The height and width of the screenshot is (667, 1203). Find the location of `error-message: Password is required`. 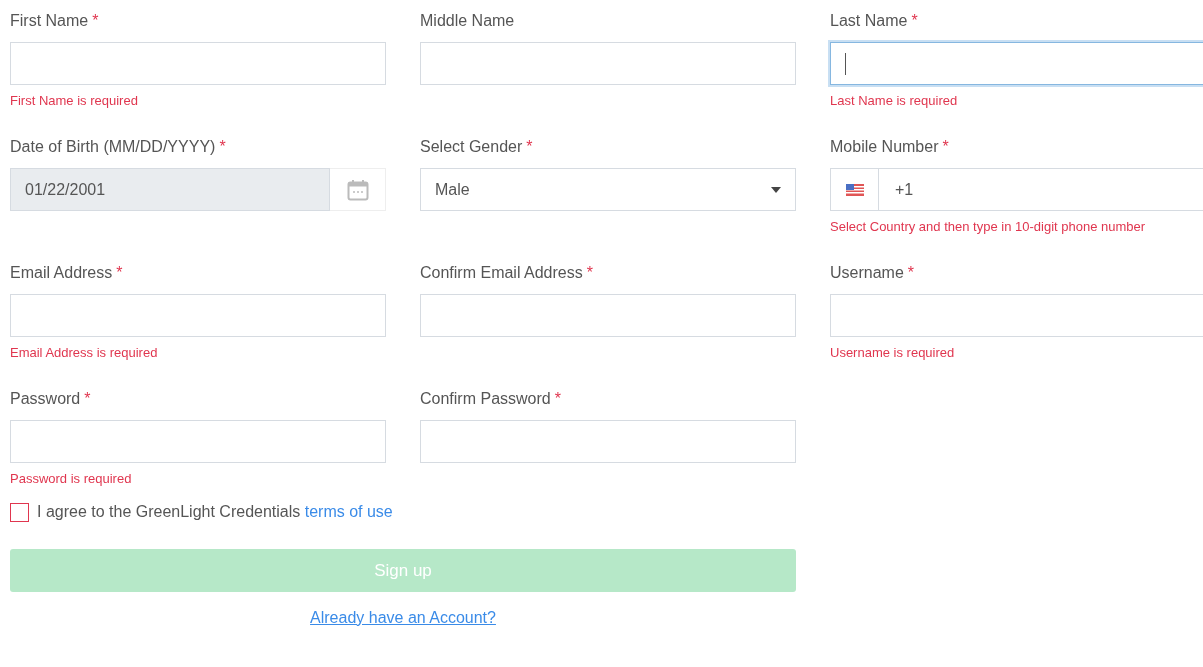

error-message: Password is required is located at coordinates (71, 479).